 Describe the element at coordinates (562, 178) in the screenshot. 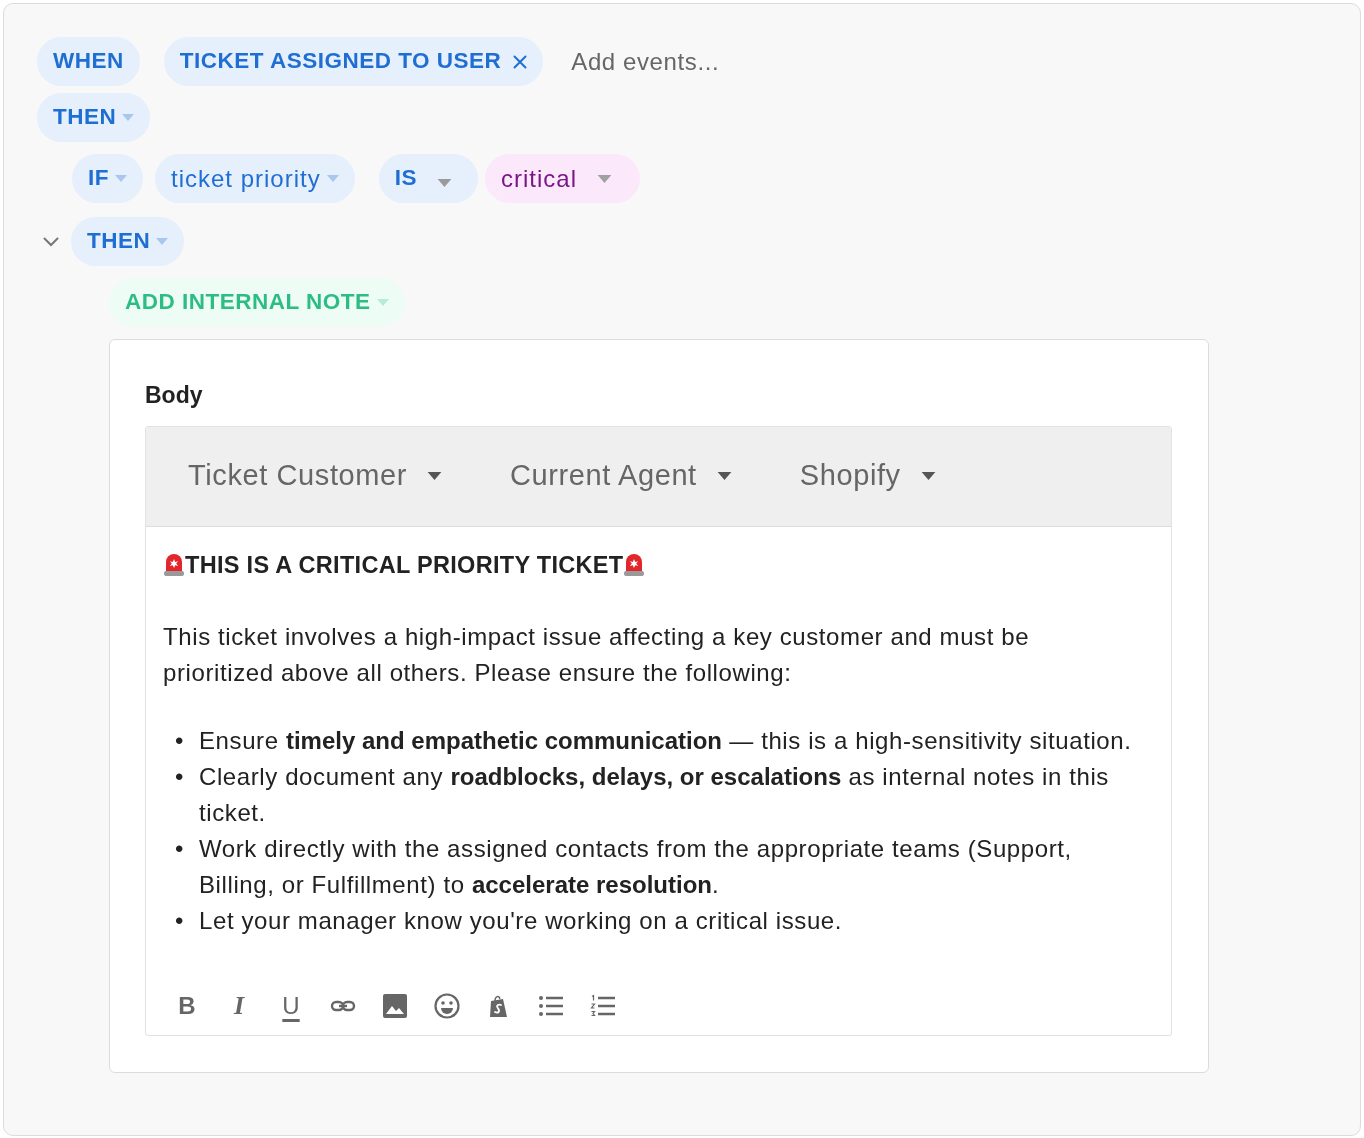

I see `value-dropdown: critical` at that location.